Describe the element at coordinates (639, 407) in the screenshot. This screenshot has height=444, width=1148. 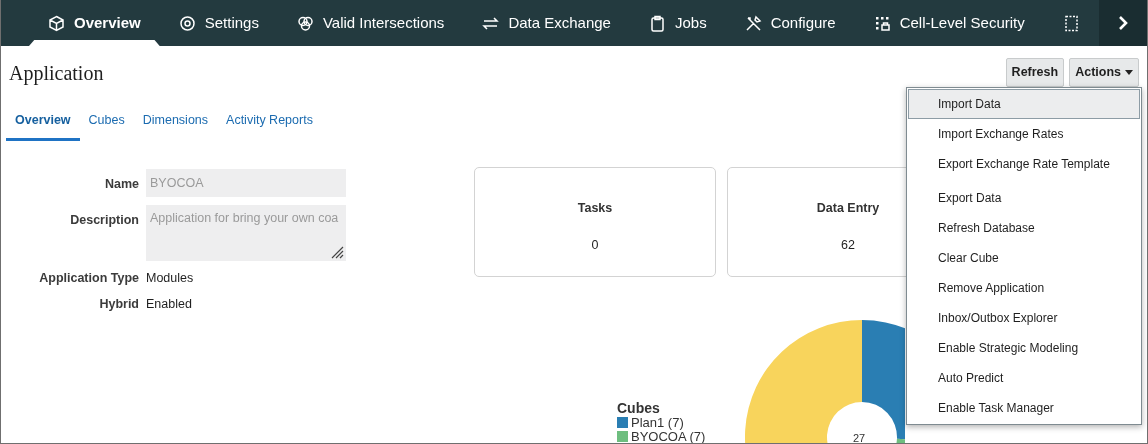
I see `legend-title: Cubes` at that location.